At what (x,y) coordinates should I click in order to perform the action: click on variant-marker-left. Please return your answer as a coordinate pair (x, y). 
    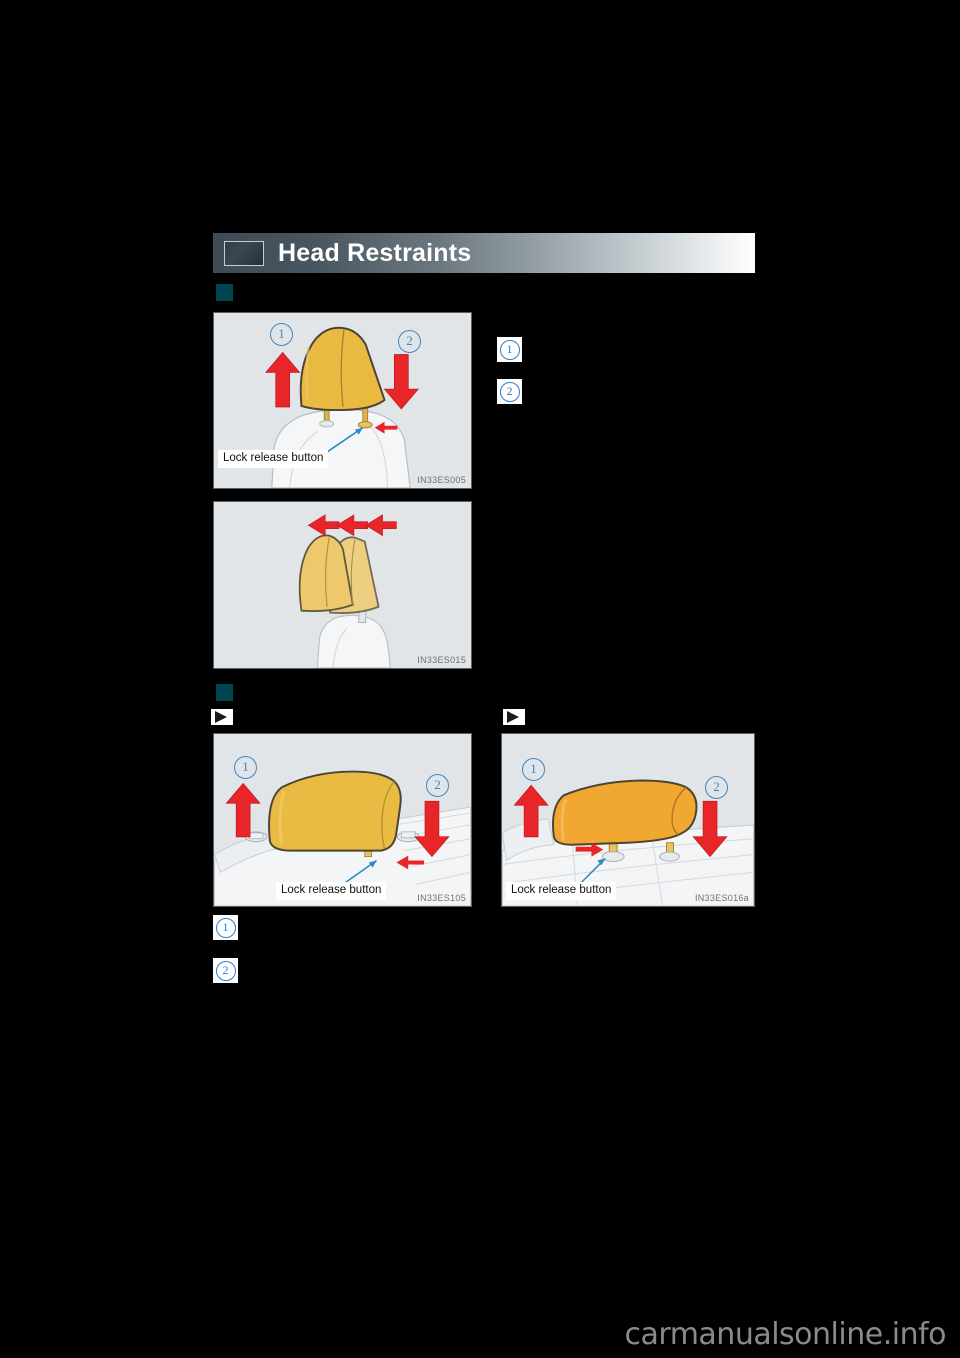
    Looking at the image, I should click on (222, 717).